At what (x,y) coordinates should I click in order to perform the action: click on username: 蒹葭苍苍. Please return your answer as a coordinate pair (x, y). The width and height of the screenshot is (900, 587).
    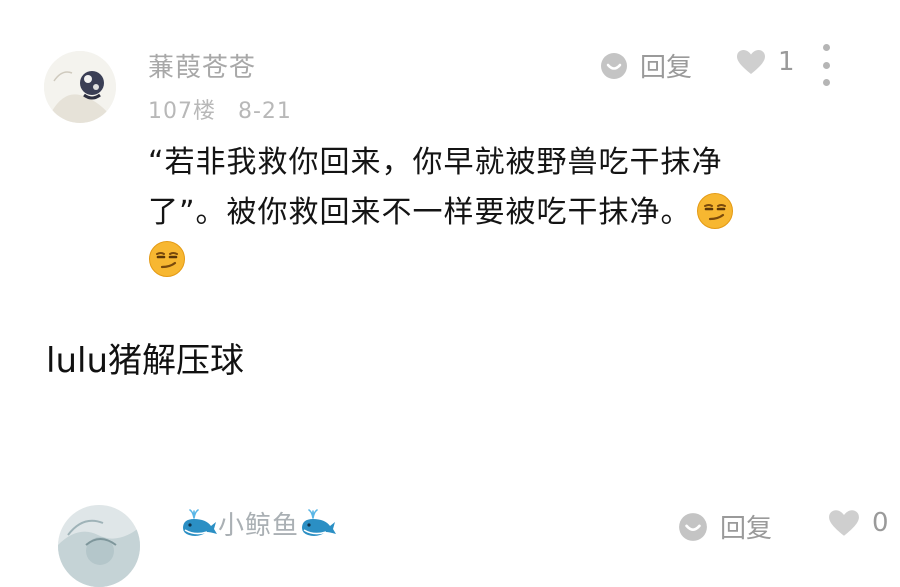
    Looking at the image, I should click on (202, 65).